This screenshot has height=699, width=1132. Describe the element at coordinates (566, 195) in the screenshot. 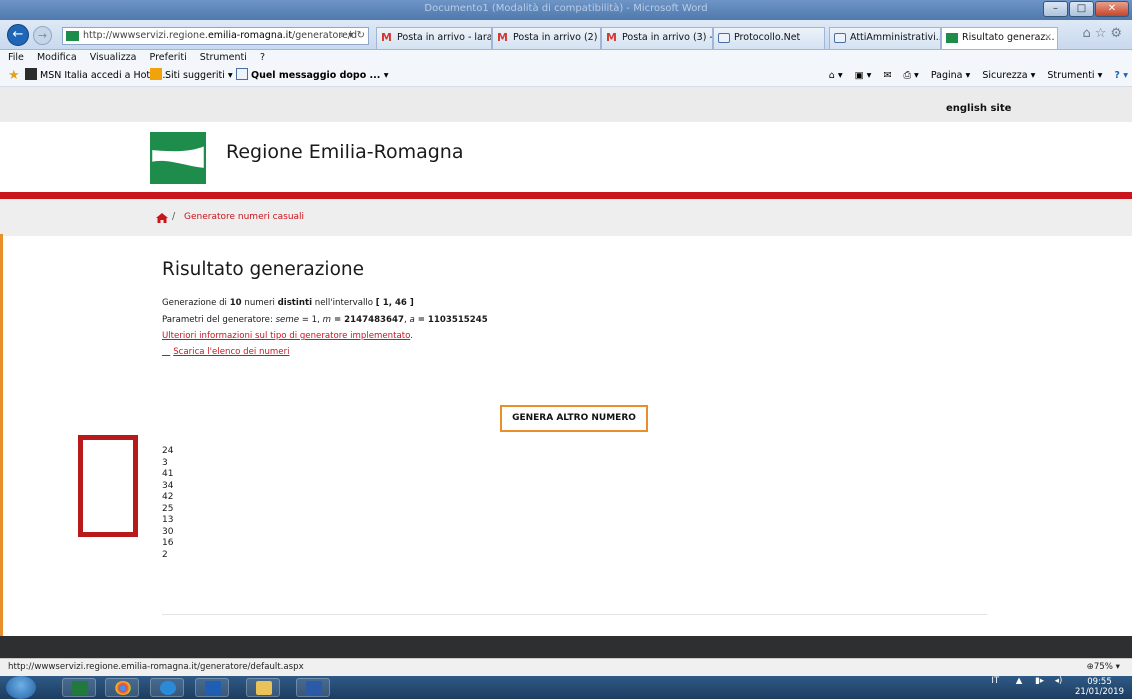

I see `header-red-bar` at that location.